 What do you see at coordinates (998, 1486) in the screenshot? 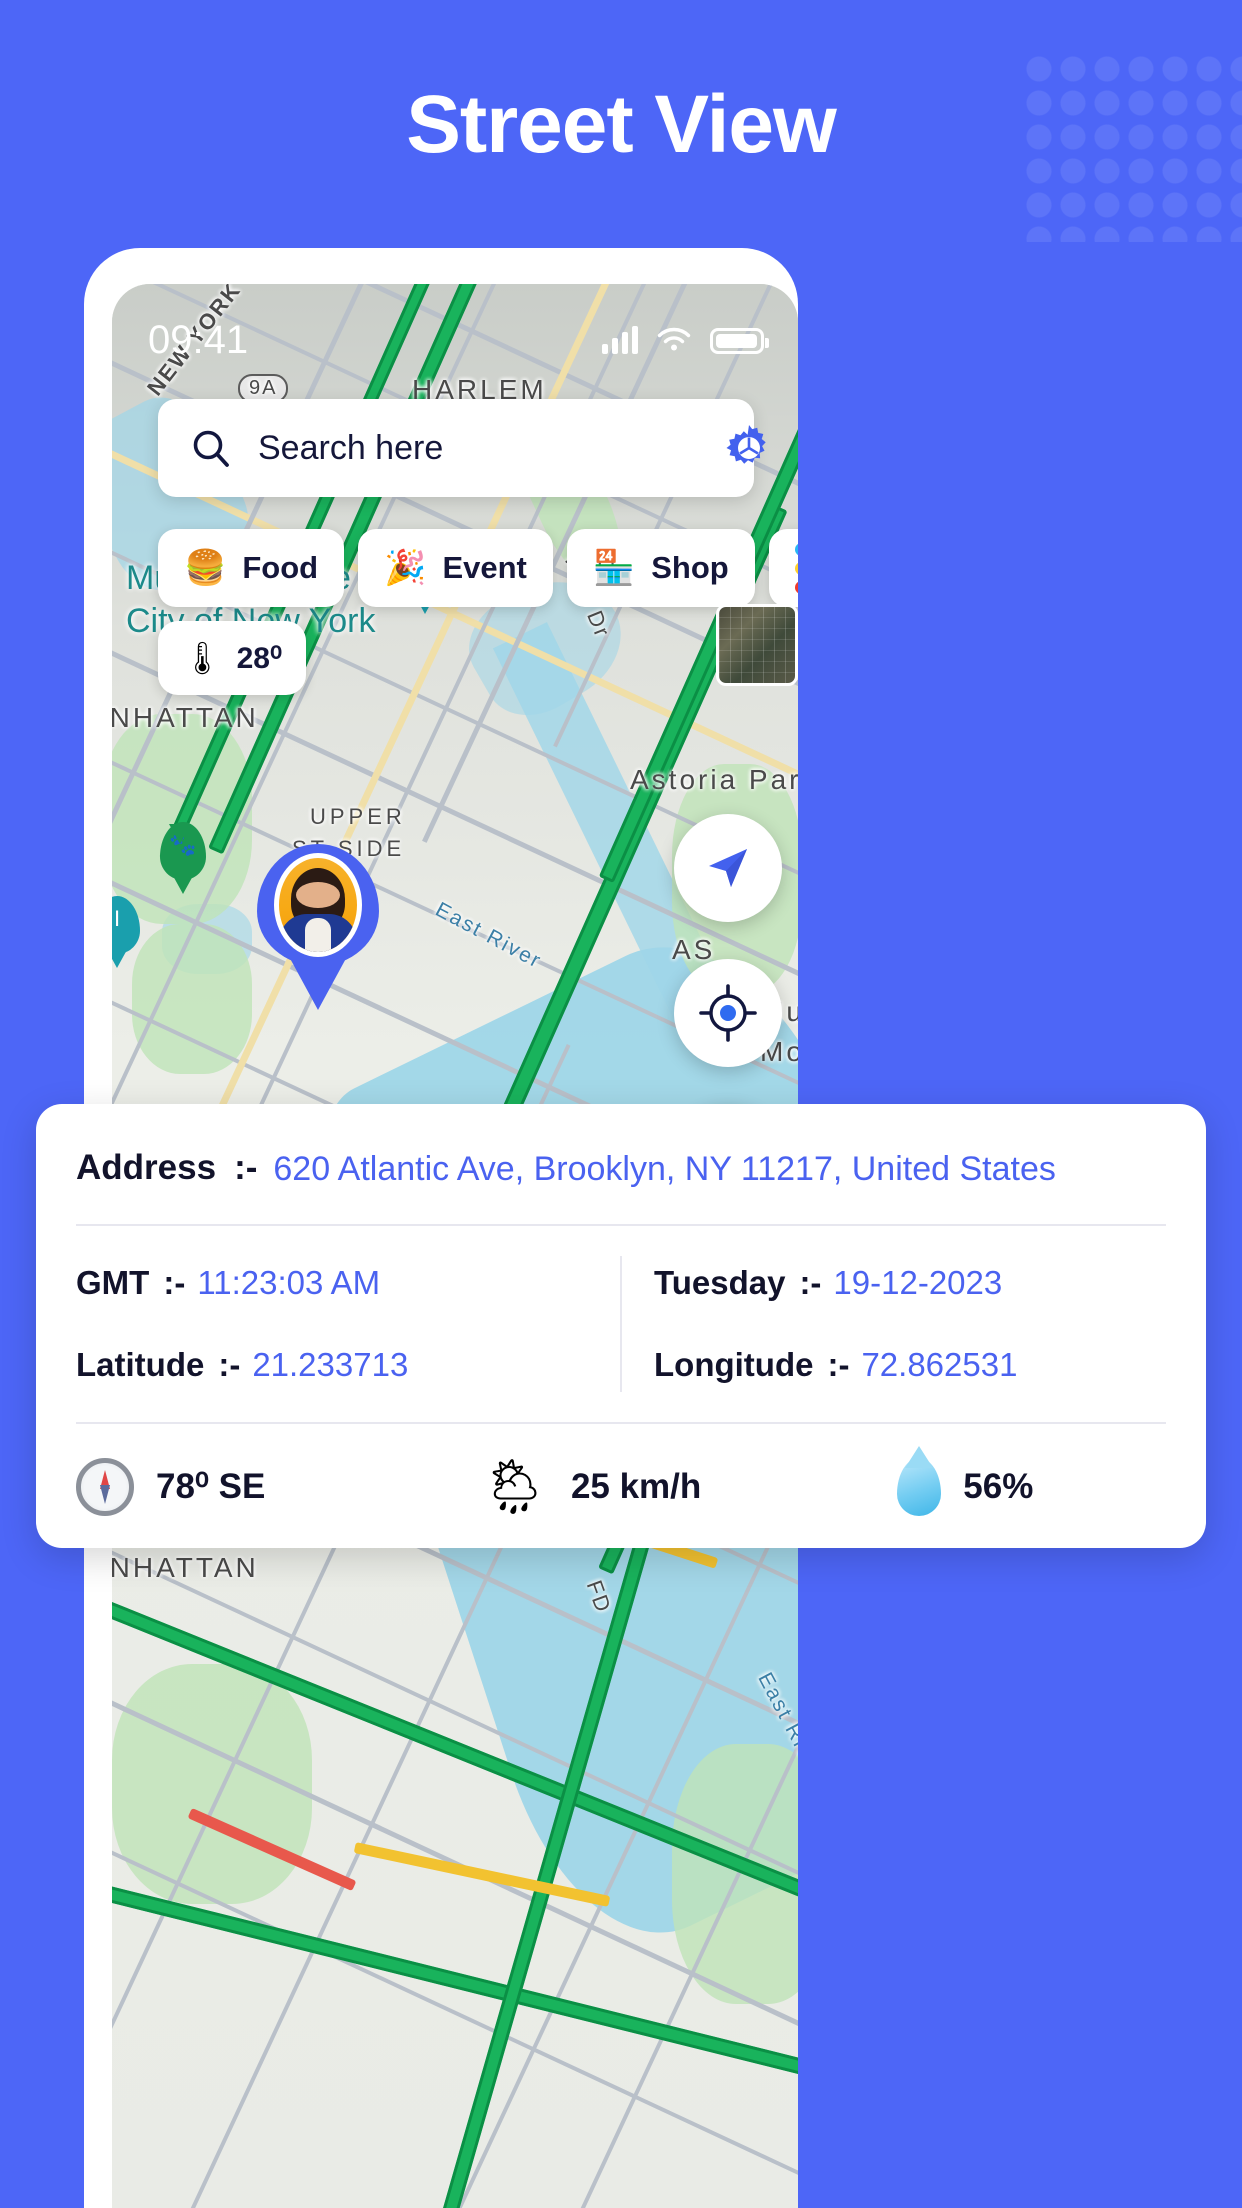
I see `humidity-value: 56%` at bounding box center [998, 1486].